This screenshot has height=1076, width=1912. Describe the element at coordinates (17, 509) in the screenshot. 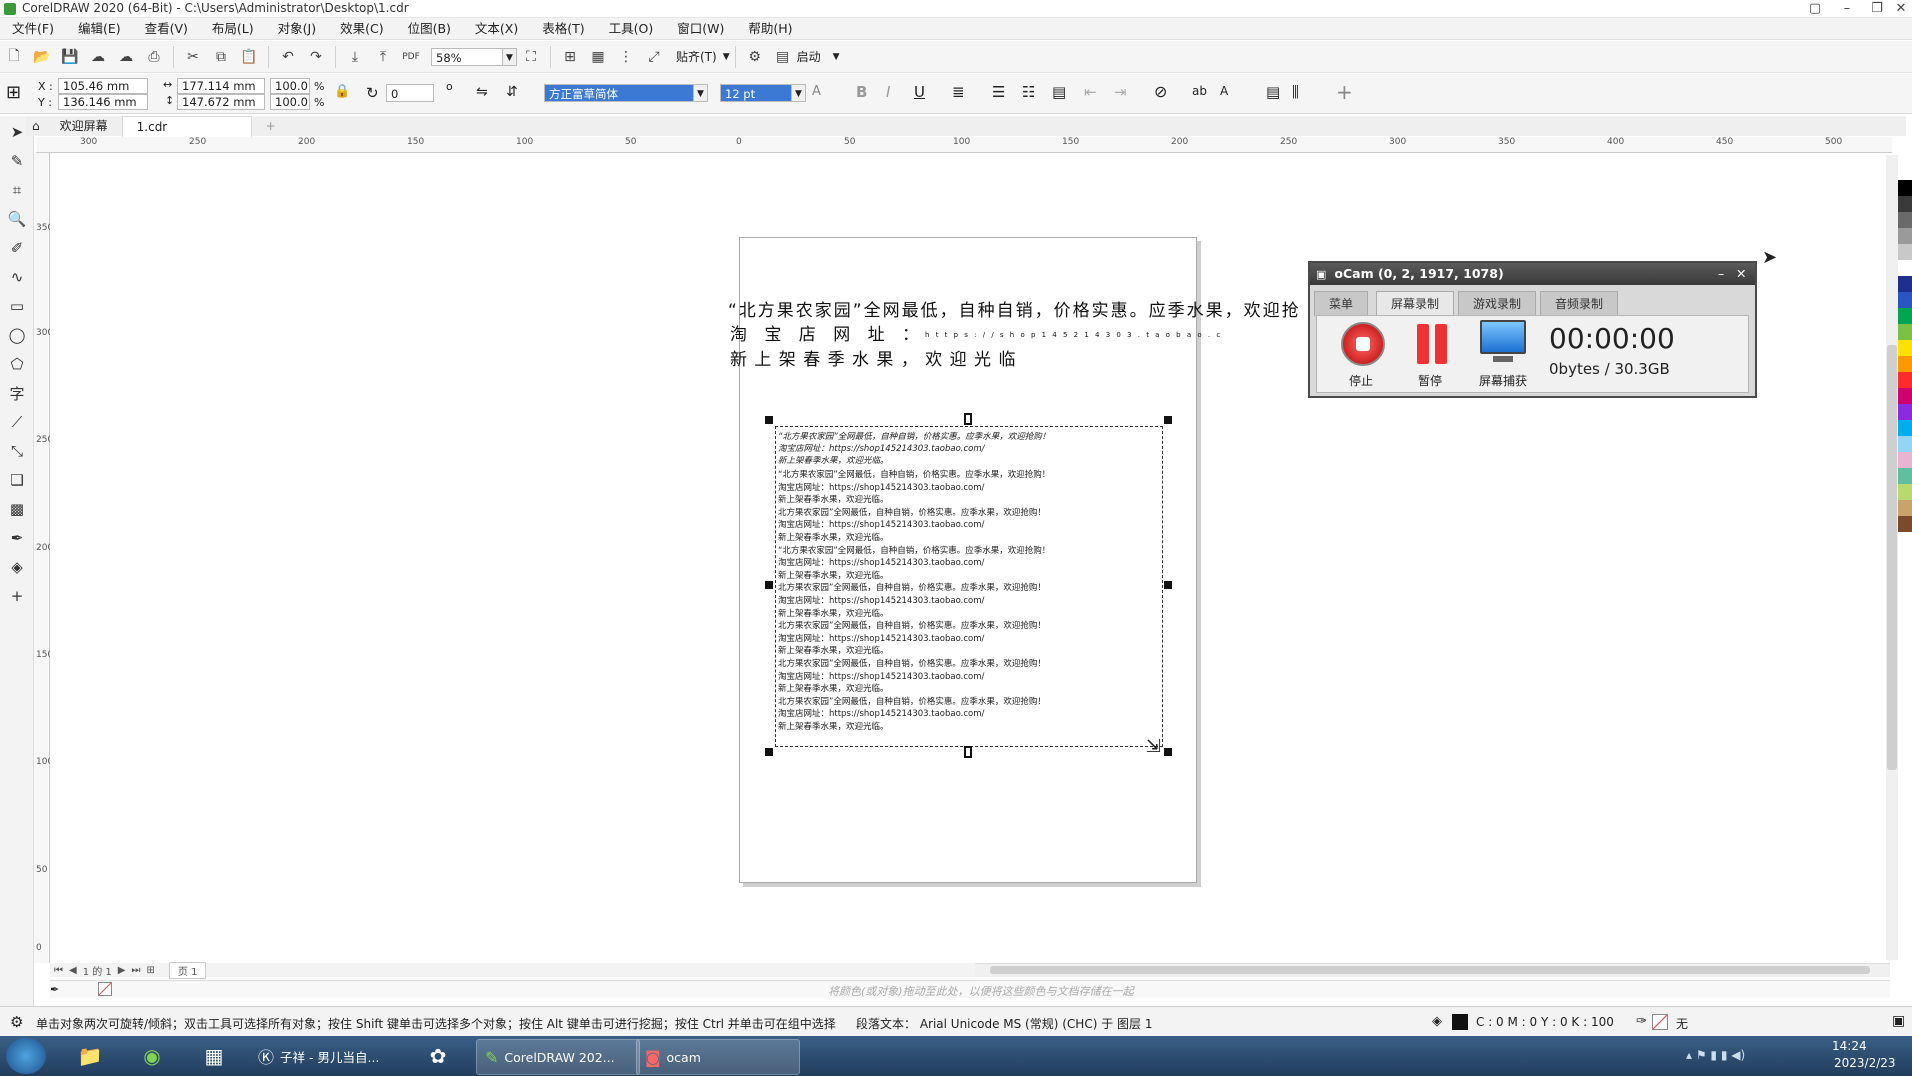

I see `transparency-icon: ▩` at that location.